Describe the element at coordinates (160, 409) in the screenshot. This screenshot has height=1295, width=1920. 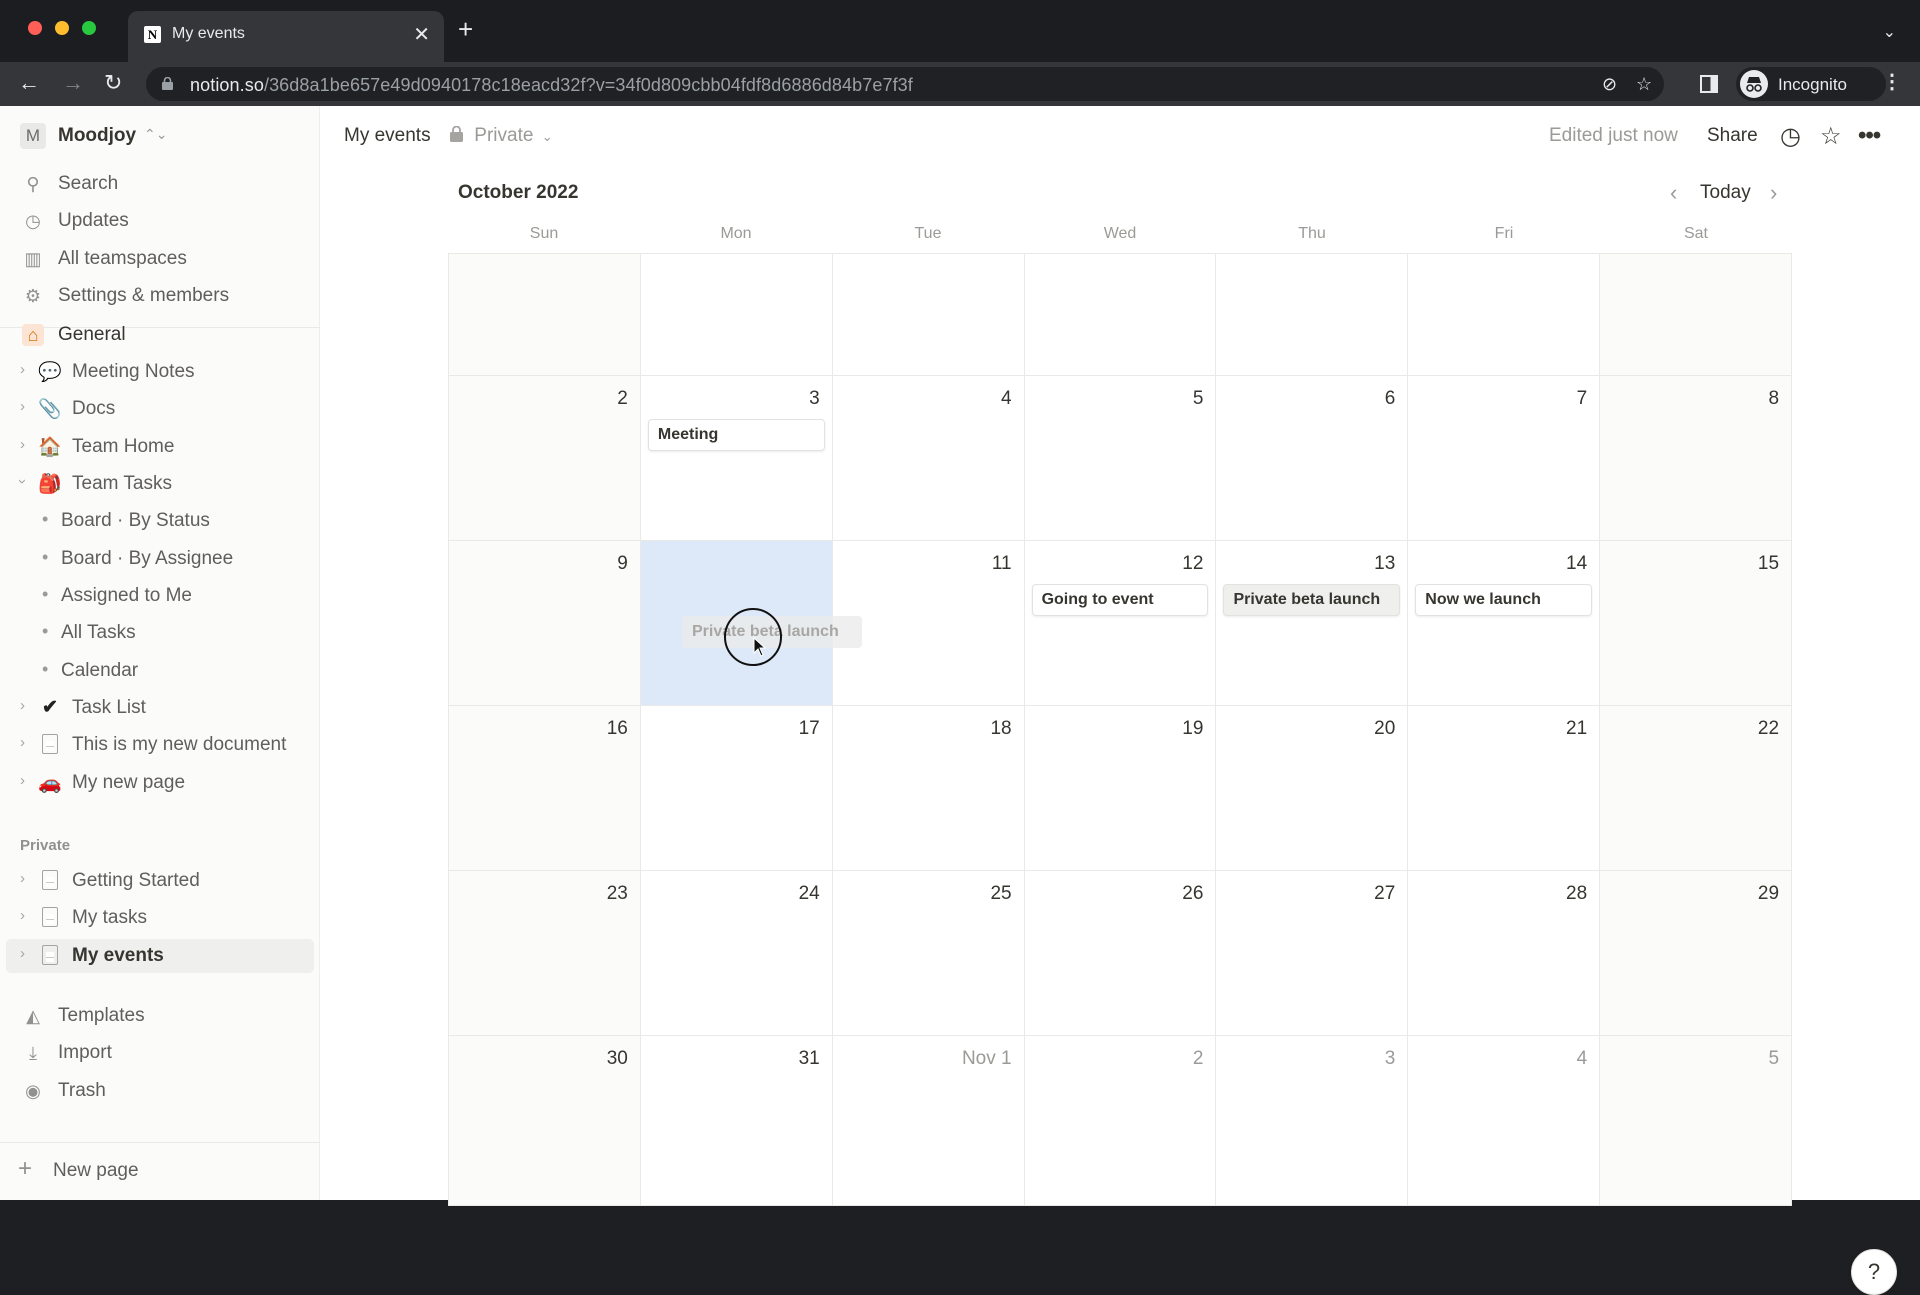
I see `sidebar-page-docs: › 📎 Docs` at that location.